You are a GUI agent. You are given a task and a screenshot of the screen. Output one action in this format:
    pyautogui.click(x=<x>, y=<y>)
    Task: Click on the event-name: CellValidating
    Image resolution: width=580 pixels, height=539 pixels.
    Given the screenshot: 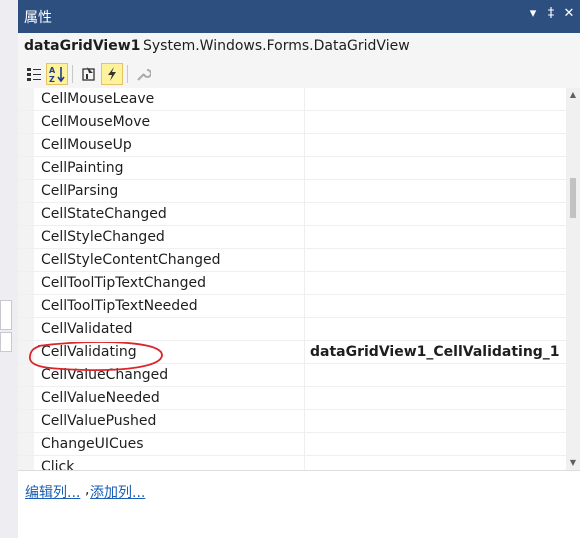 What is the action you would take?
    pyautogui.click(x=89, y=352)
    